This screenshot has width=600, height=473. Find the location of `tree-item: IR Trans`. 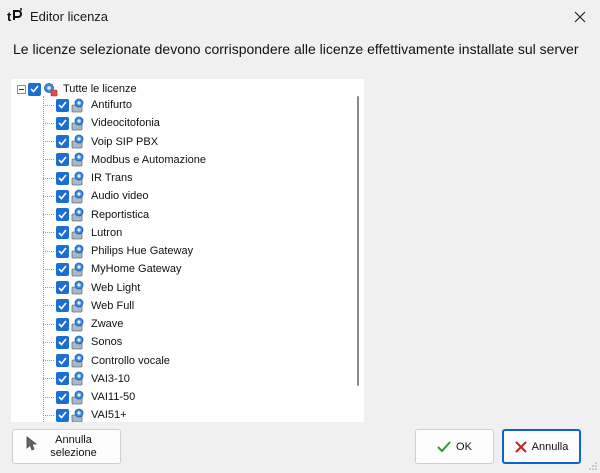

tree-item: IR Trans is located at coordinates (88, 178).